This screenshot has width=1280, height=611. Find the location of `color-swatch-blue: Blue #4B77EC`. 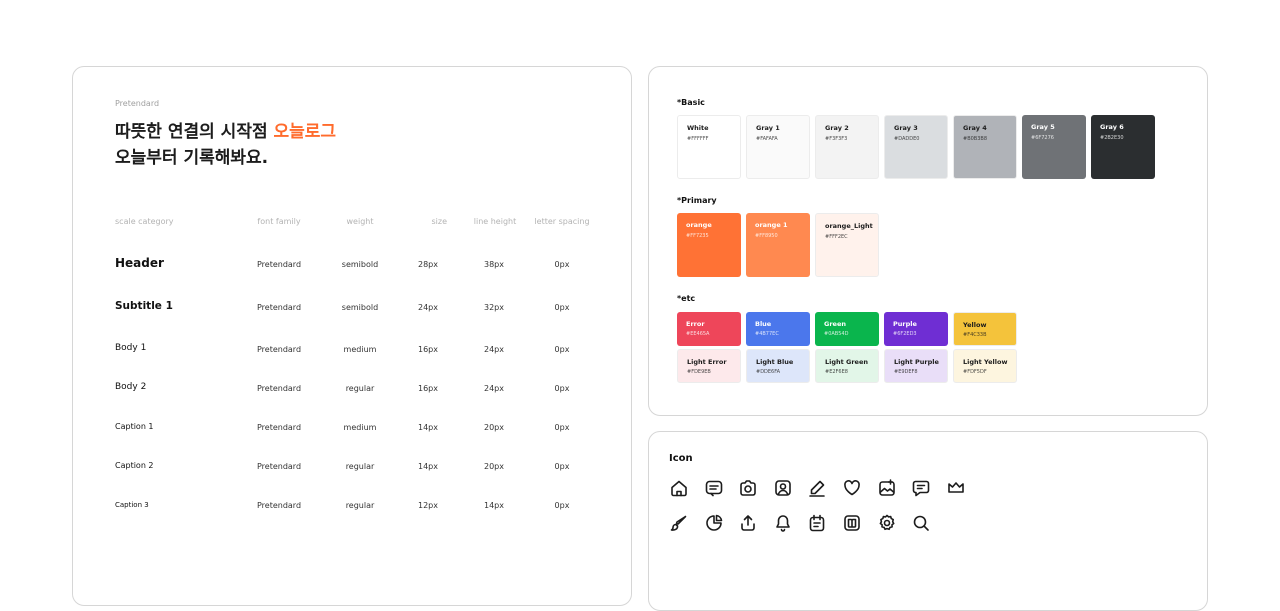

color-swatch-blue: Blue #4B77EC is located at coordinates (778, 329).